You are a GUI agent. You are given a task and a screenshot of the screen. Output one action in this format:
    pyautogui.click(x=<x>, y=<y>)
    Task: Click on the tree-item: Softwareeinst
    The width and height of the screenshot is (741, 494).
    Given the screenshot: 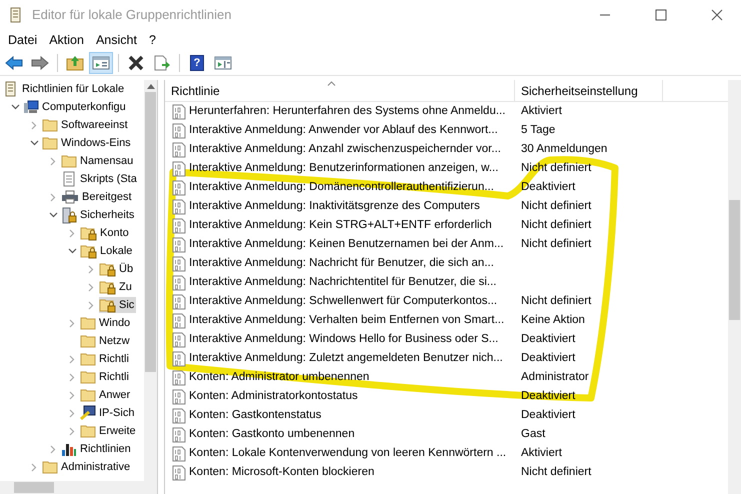 What is the action you would take?
    pyautogui.click(x=94, y=125)
    